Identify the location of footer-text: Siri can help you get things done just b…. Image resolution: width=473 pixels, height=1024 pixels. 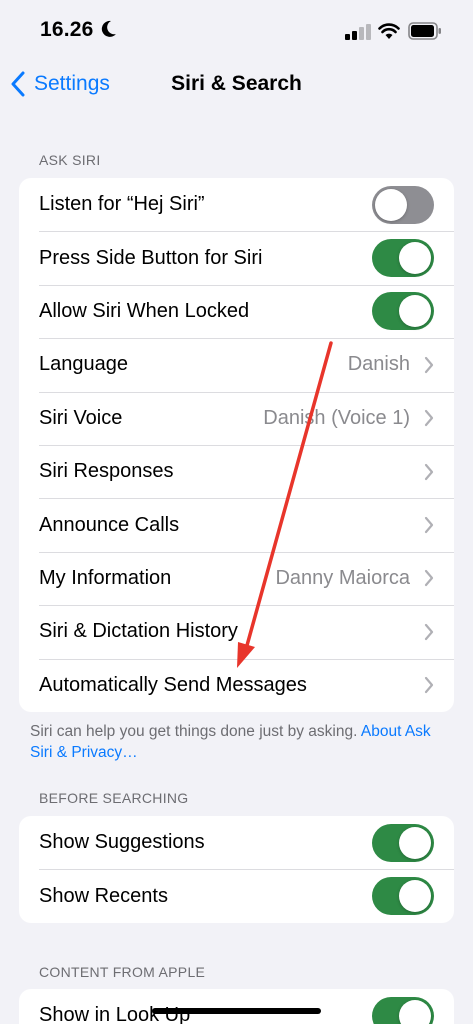
(194, 731).